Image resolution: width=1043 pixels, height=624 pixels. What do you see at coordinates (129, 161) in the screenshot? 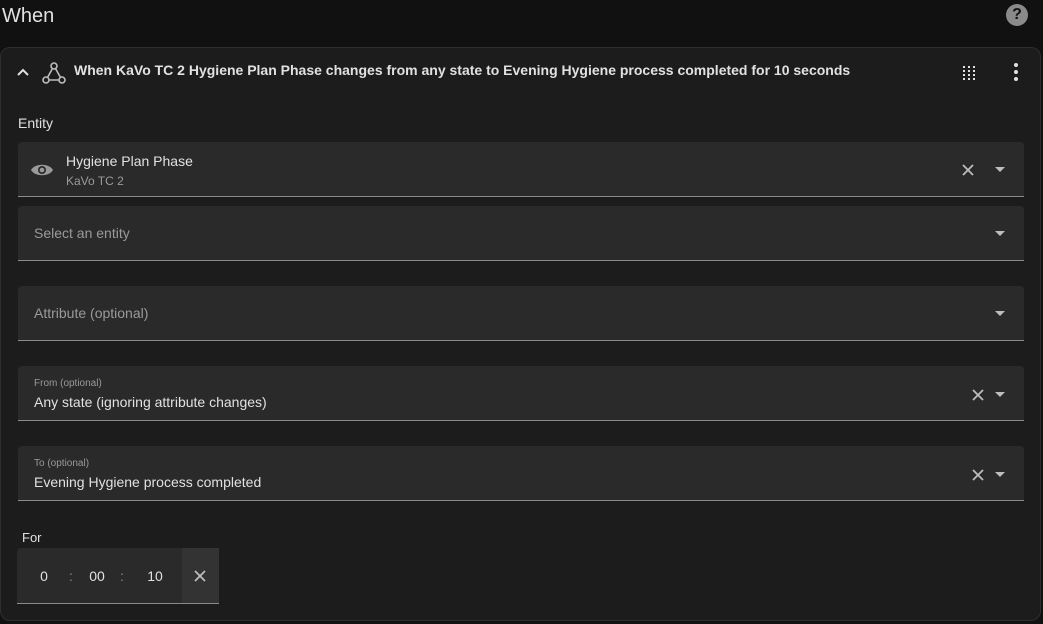
I see `entity-name: Hygiene Plan Phase` at bounding box center [129, 161].